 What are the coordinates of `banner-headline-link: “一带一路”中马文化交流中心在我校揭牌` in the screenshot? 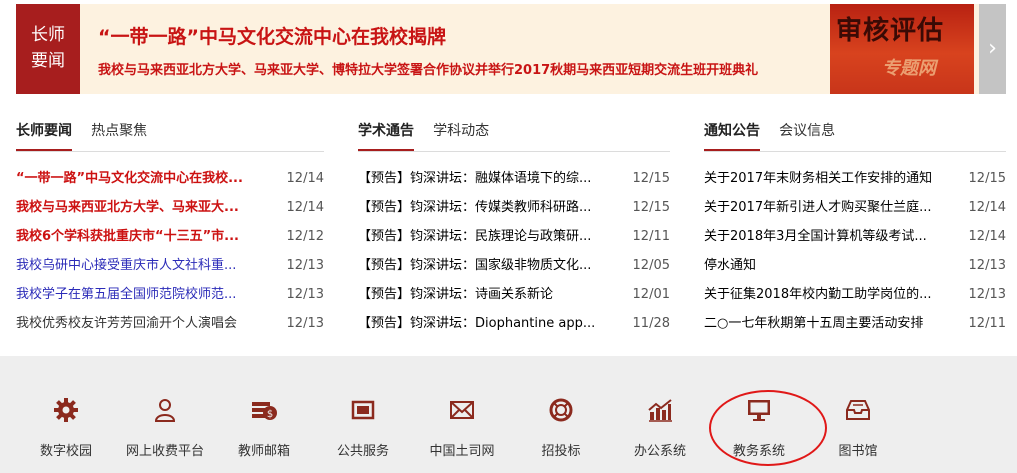 It's located at (272, 35).